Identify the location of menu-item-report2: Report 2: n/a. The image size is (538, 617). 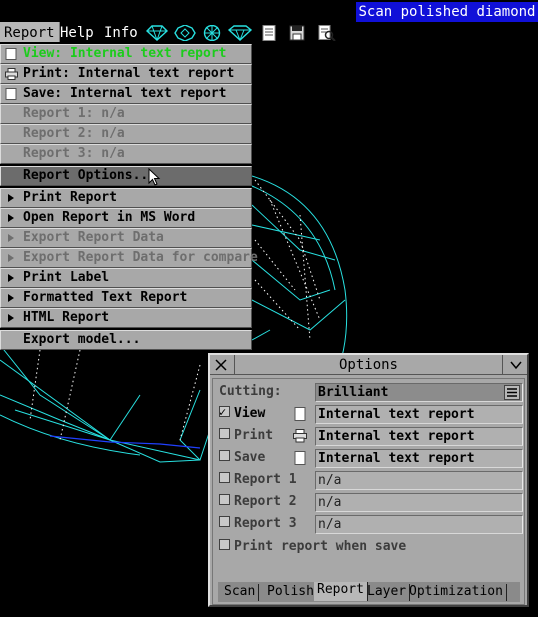
(126, 134).